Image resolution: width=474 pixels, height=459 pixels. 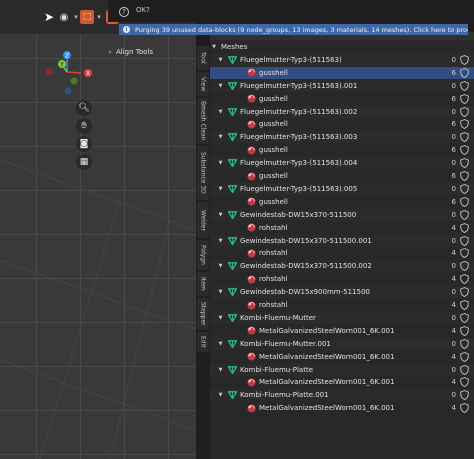 I want to click on outliner-mesh-row: ▼ Gewindestab-DW15x370-511500 0, so click(x=342, y=214).